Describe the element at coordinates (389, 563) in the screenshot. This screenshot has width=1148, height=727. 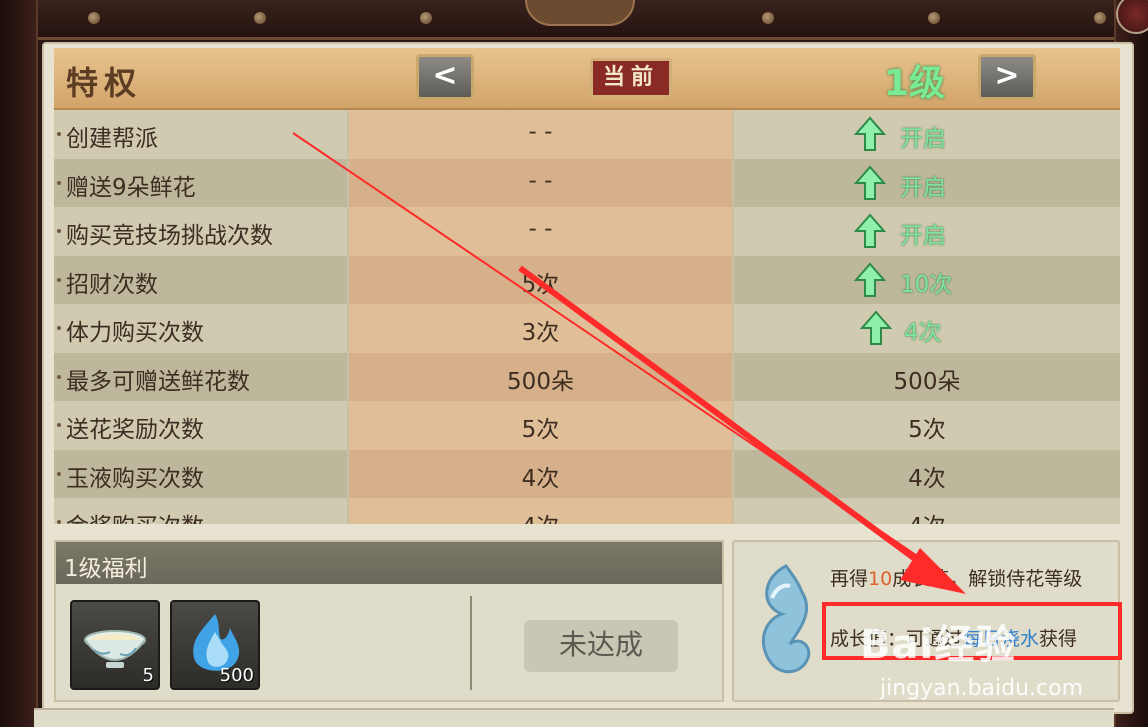
I see `welfare-header: 1级福利` at that location.